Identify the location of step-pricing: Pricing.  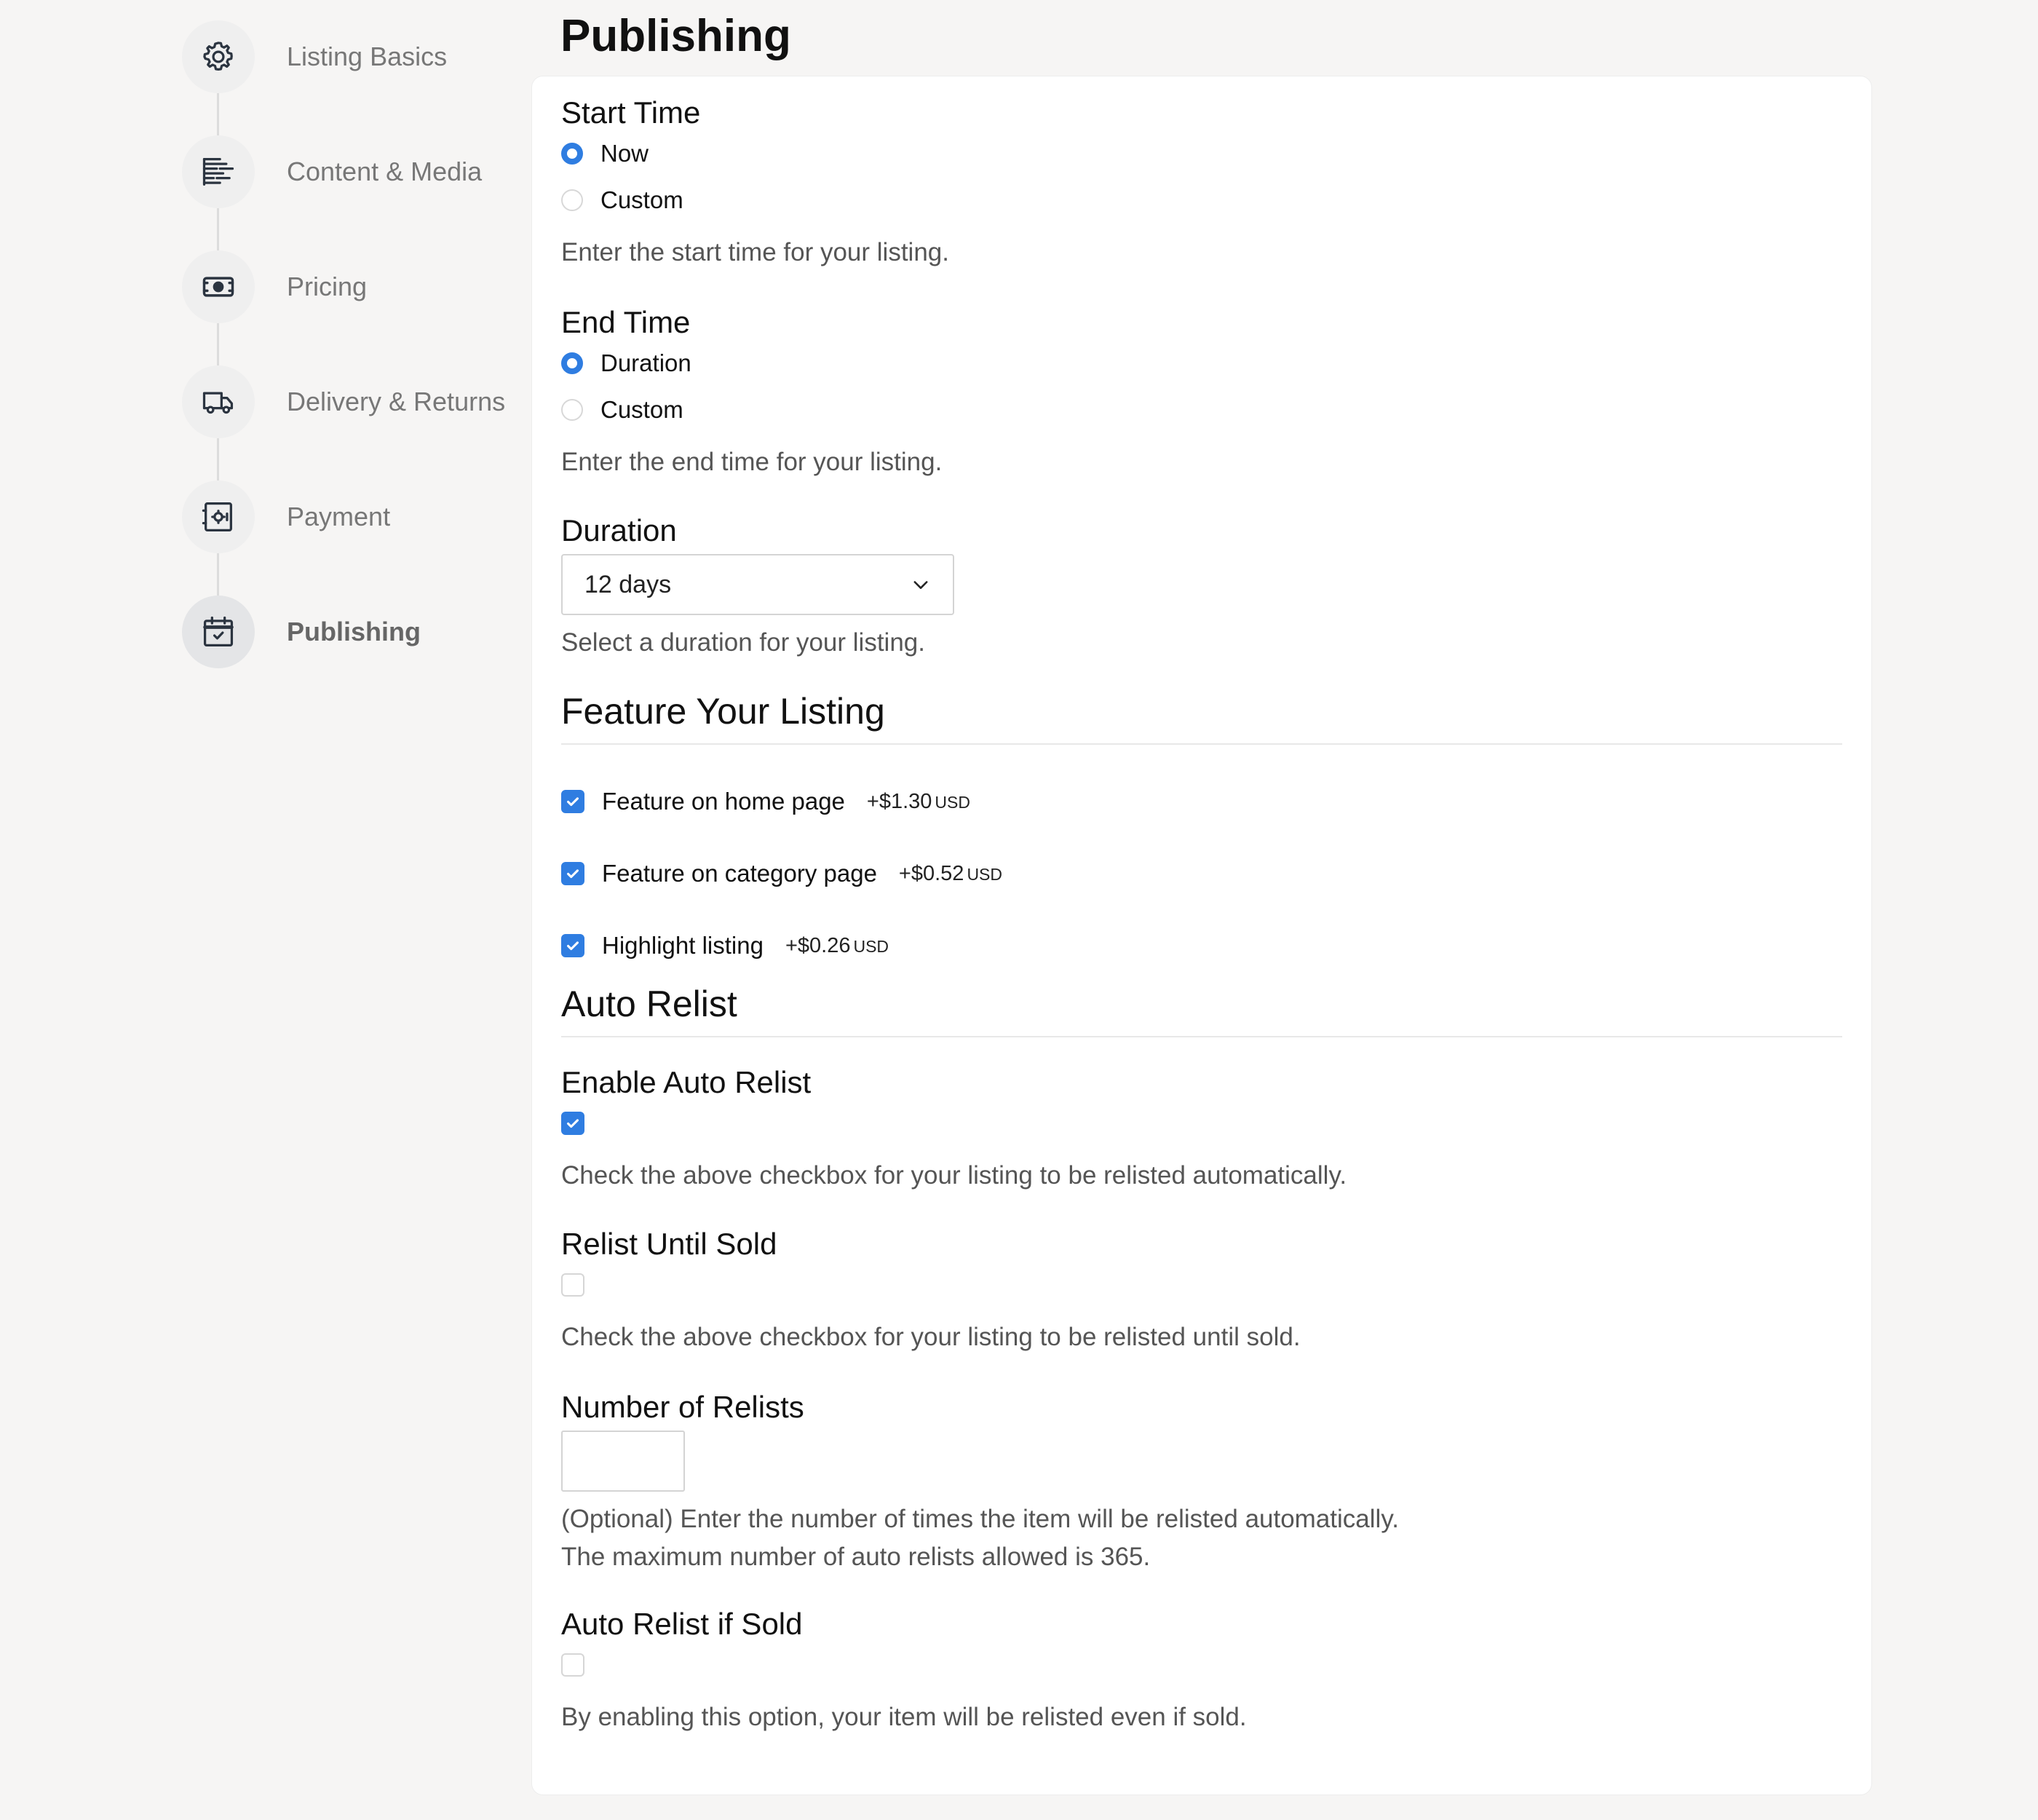
(350, 286).